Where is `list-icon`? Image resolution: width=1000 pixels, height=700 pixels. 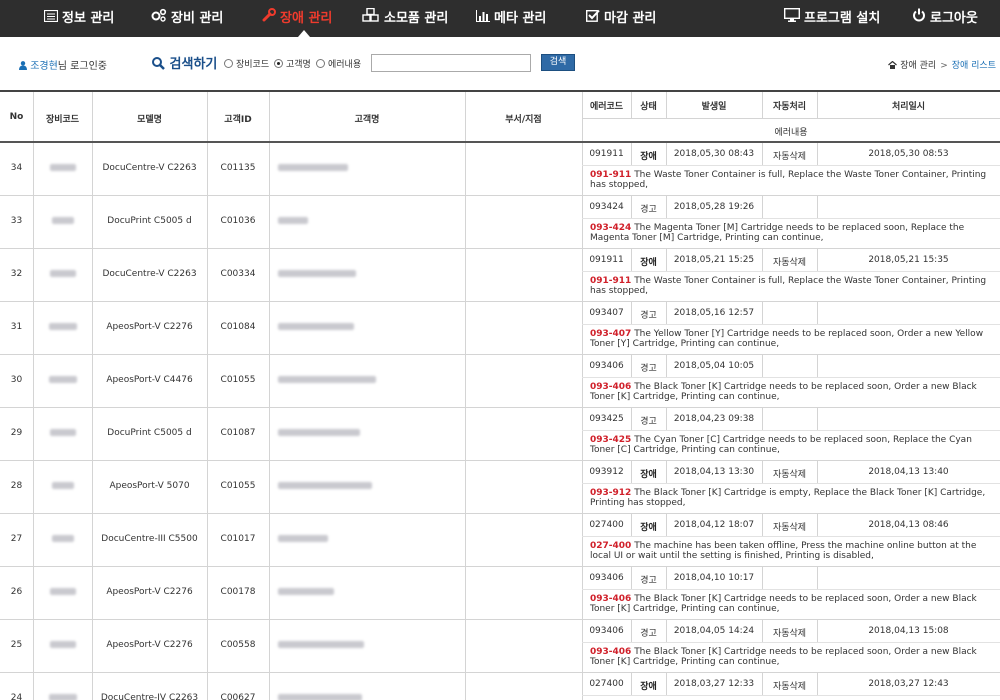 list-icon is located at coordinates (51, 18).